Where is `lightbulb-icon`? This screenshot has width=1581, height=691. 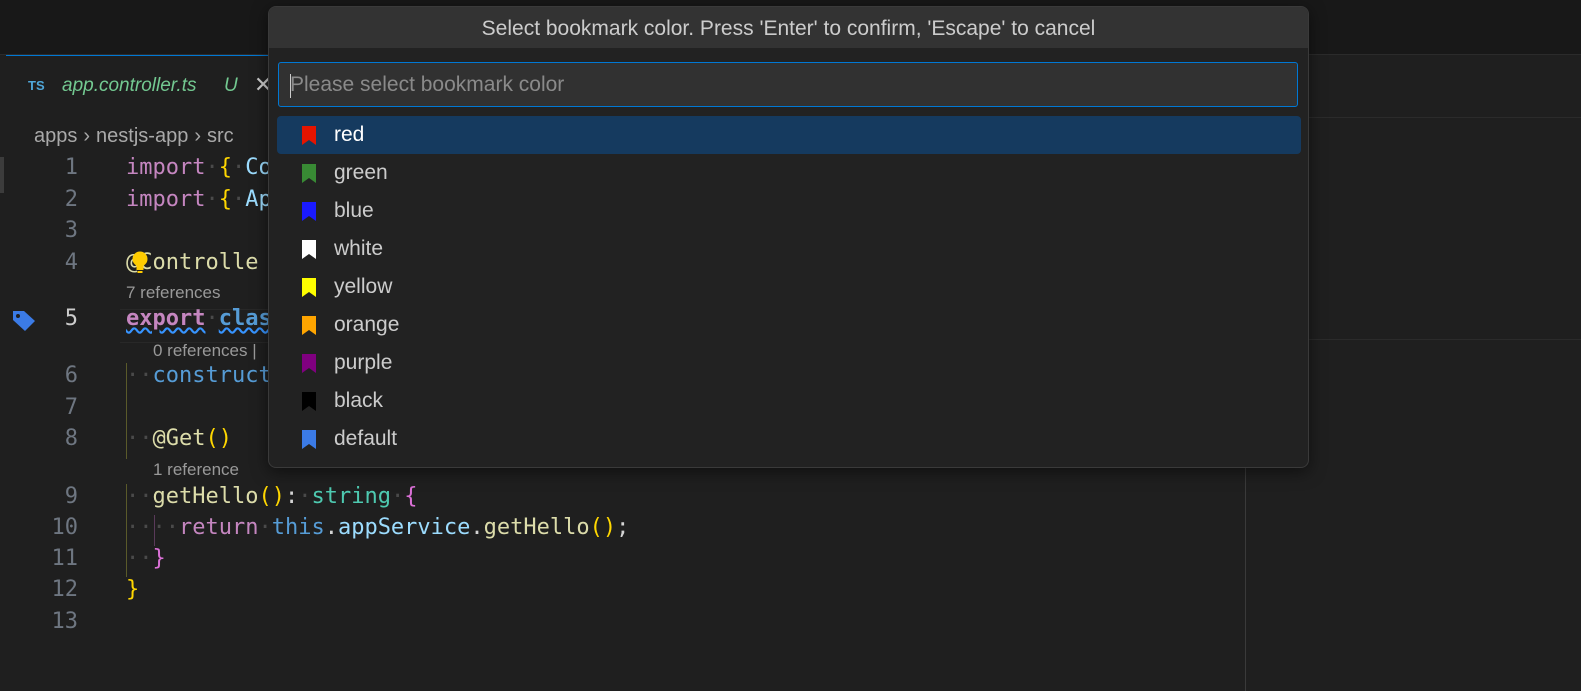 lightbulb-icon is located at coordinates (140, 263).